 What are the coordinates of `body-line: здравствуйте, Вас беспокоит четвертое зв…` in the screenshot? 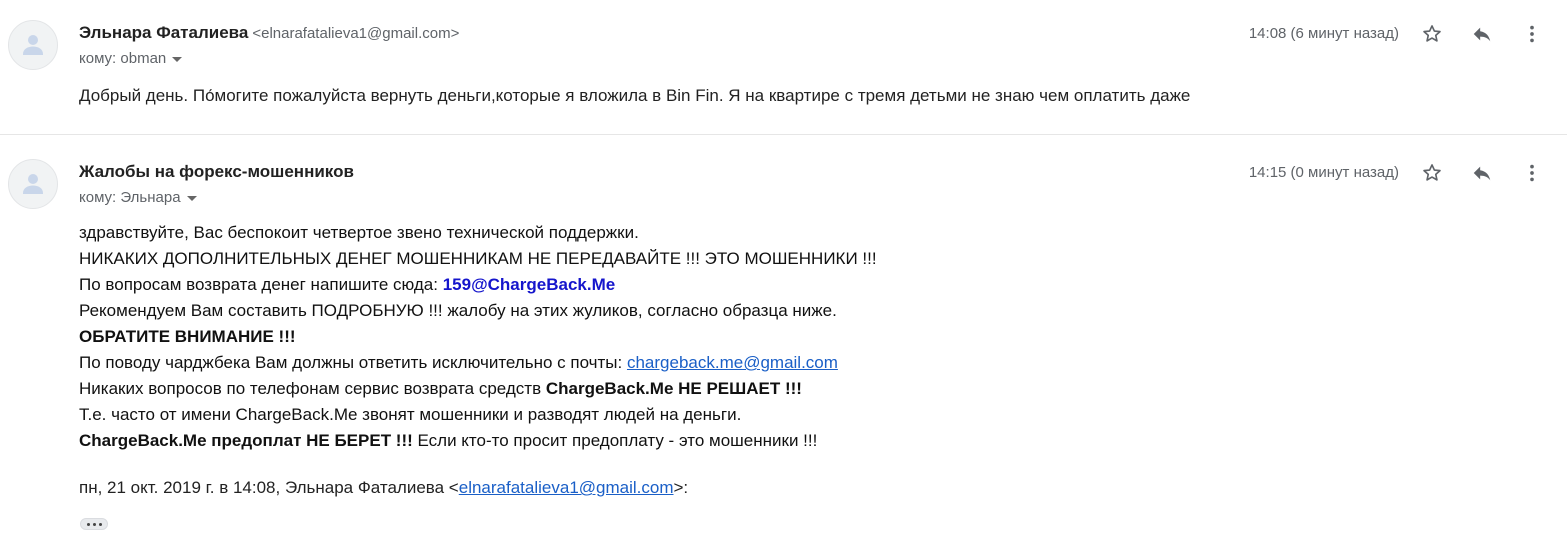 It's located at (359, 232).